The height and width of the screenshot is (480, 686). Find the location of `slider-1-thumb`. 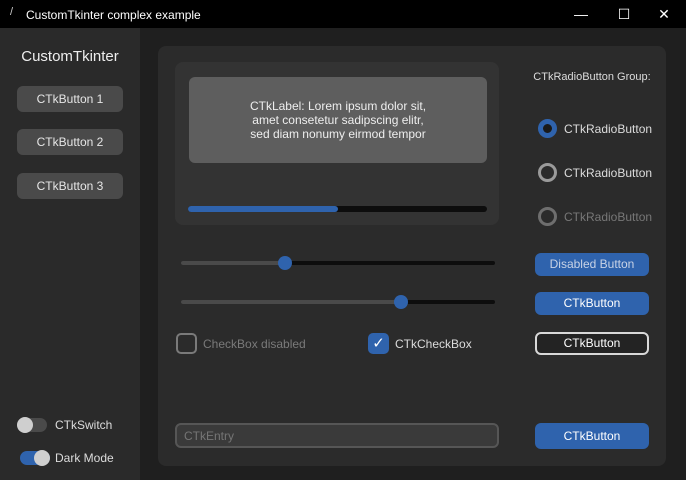

slider-1-thumb is located at coordinates (284, 263).